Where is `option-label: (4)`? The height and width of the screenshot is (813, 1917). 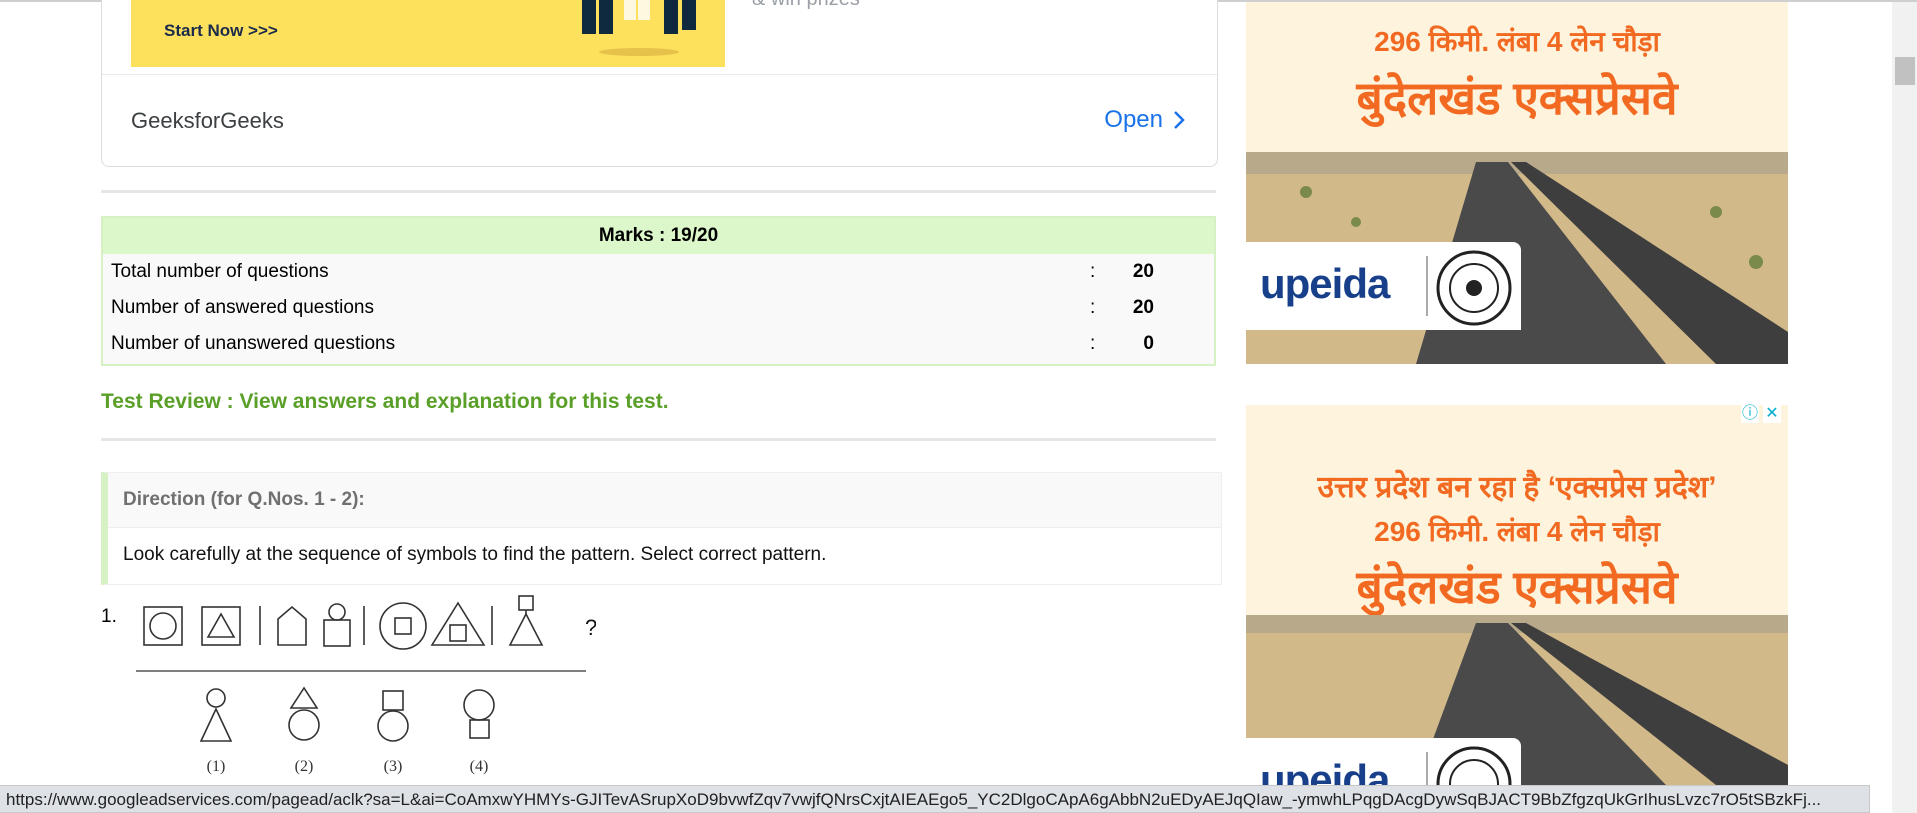 option-label: (4) is located at coordinates (479, 766).